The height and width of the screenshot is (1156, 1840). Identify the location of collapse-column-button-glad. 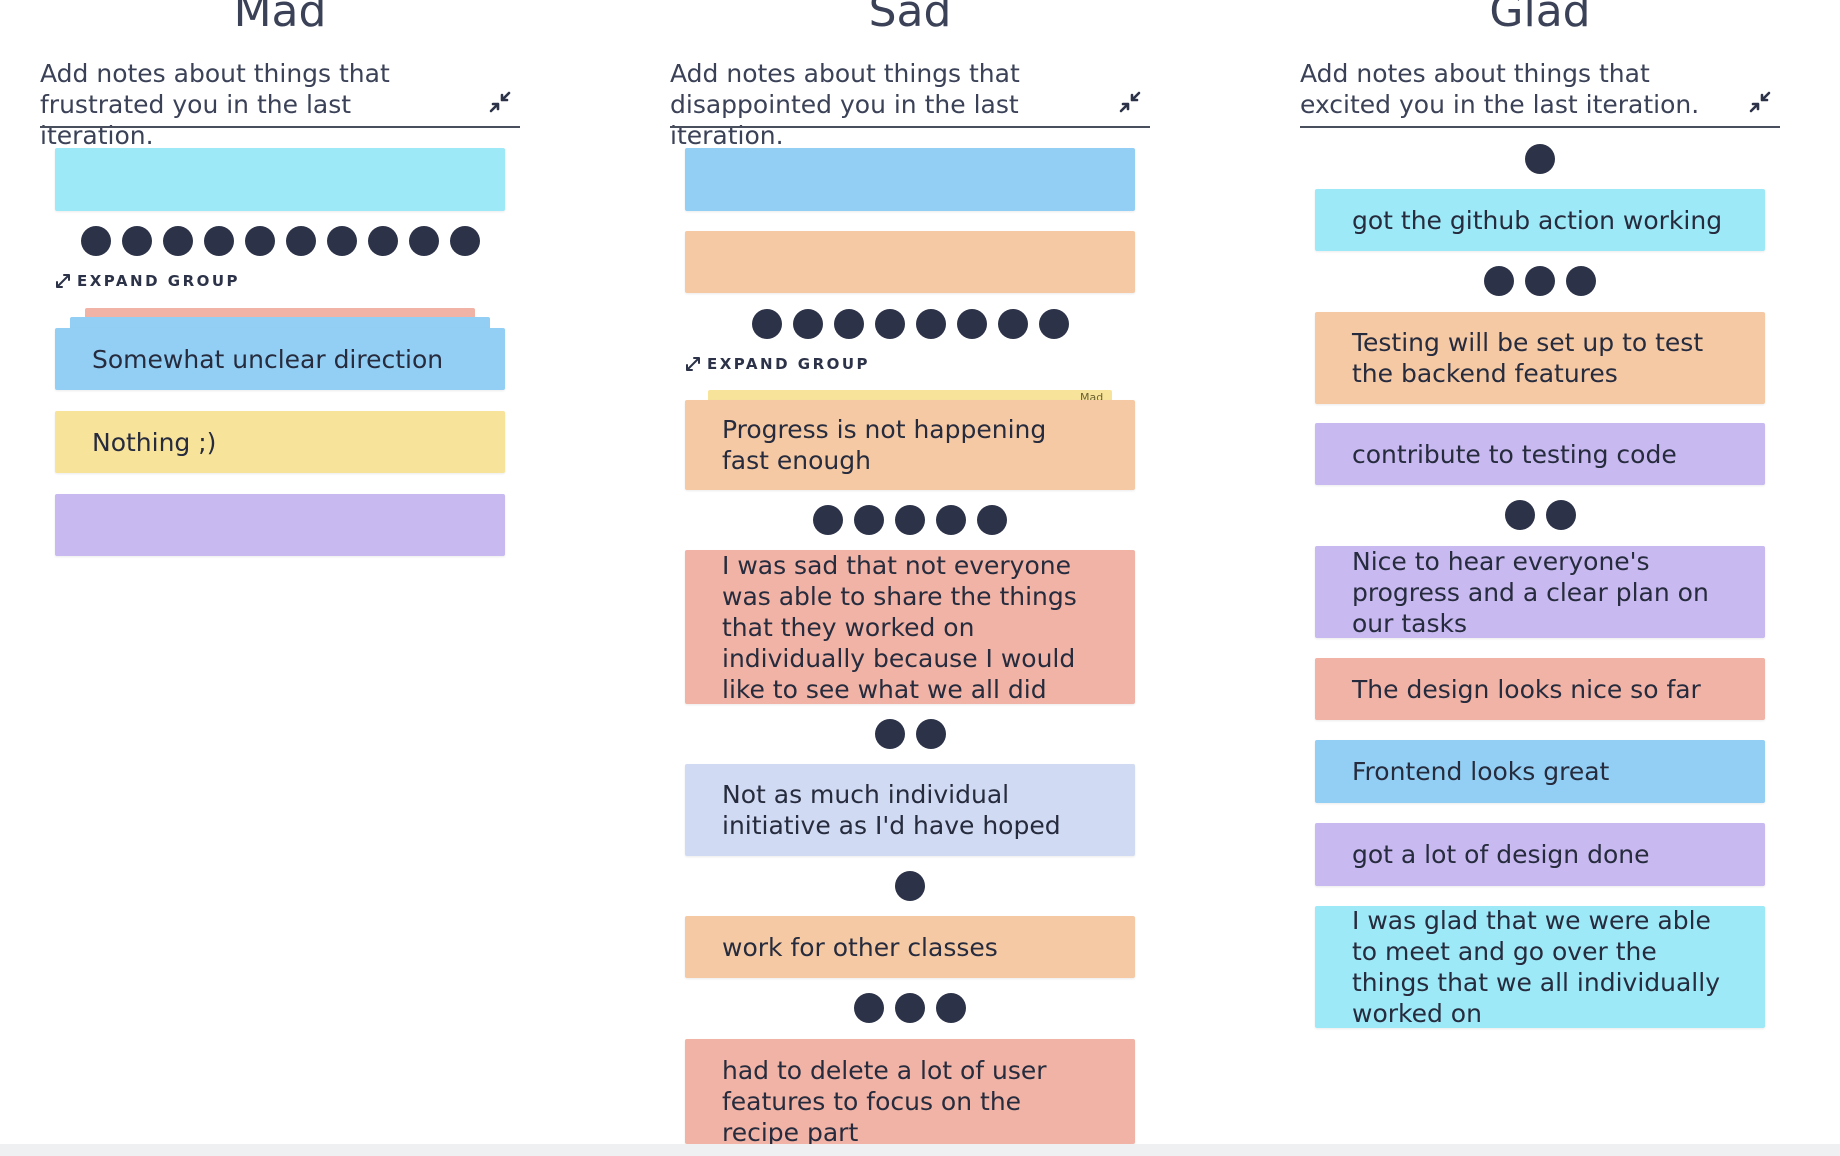
(1760, 102).